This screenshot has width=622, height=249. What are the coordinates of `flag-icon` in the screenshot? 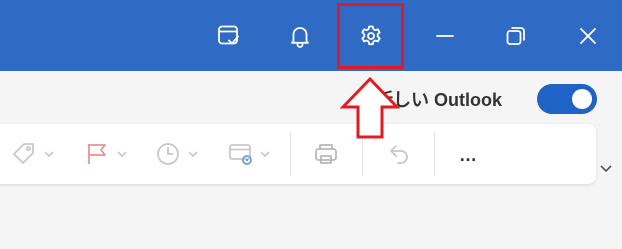 It's located at (97, 154).